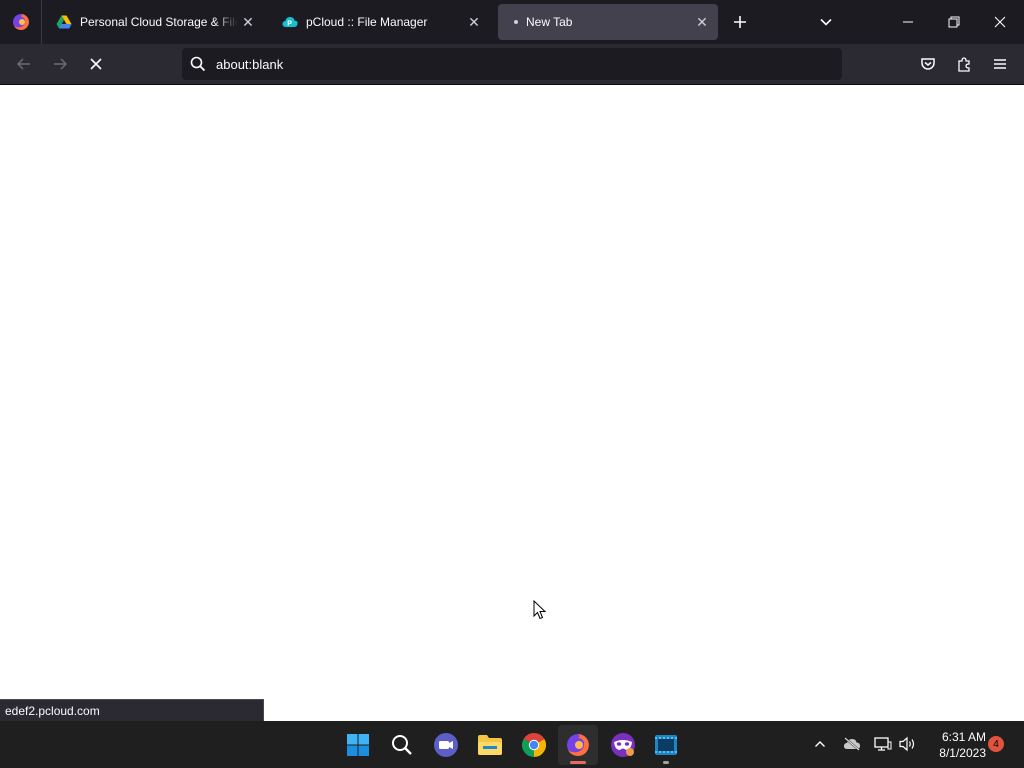  I want to click on tab-pcloud-file-manager: P pCloud :: File Manager ✕, so click(382, 22).